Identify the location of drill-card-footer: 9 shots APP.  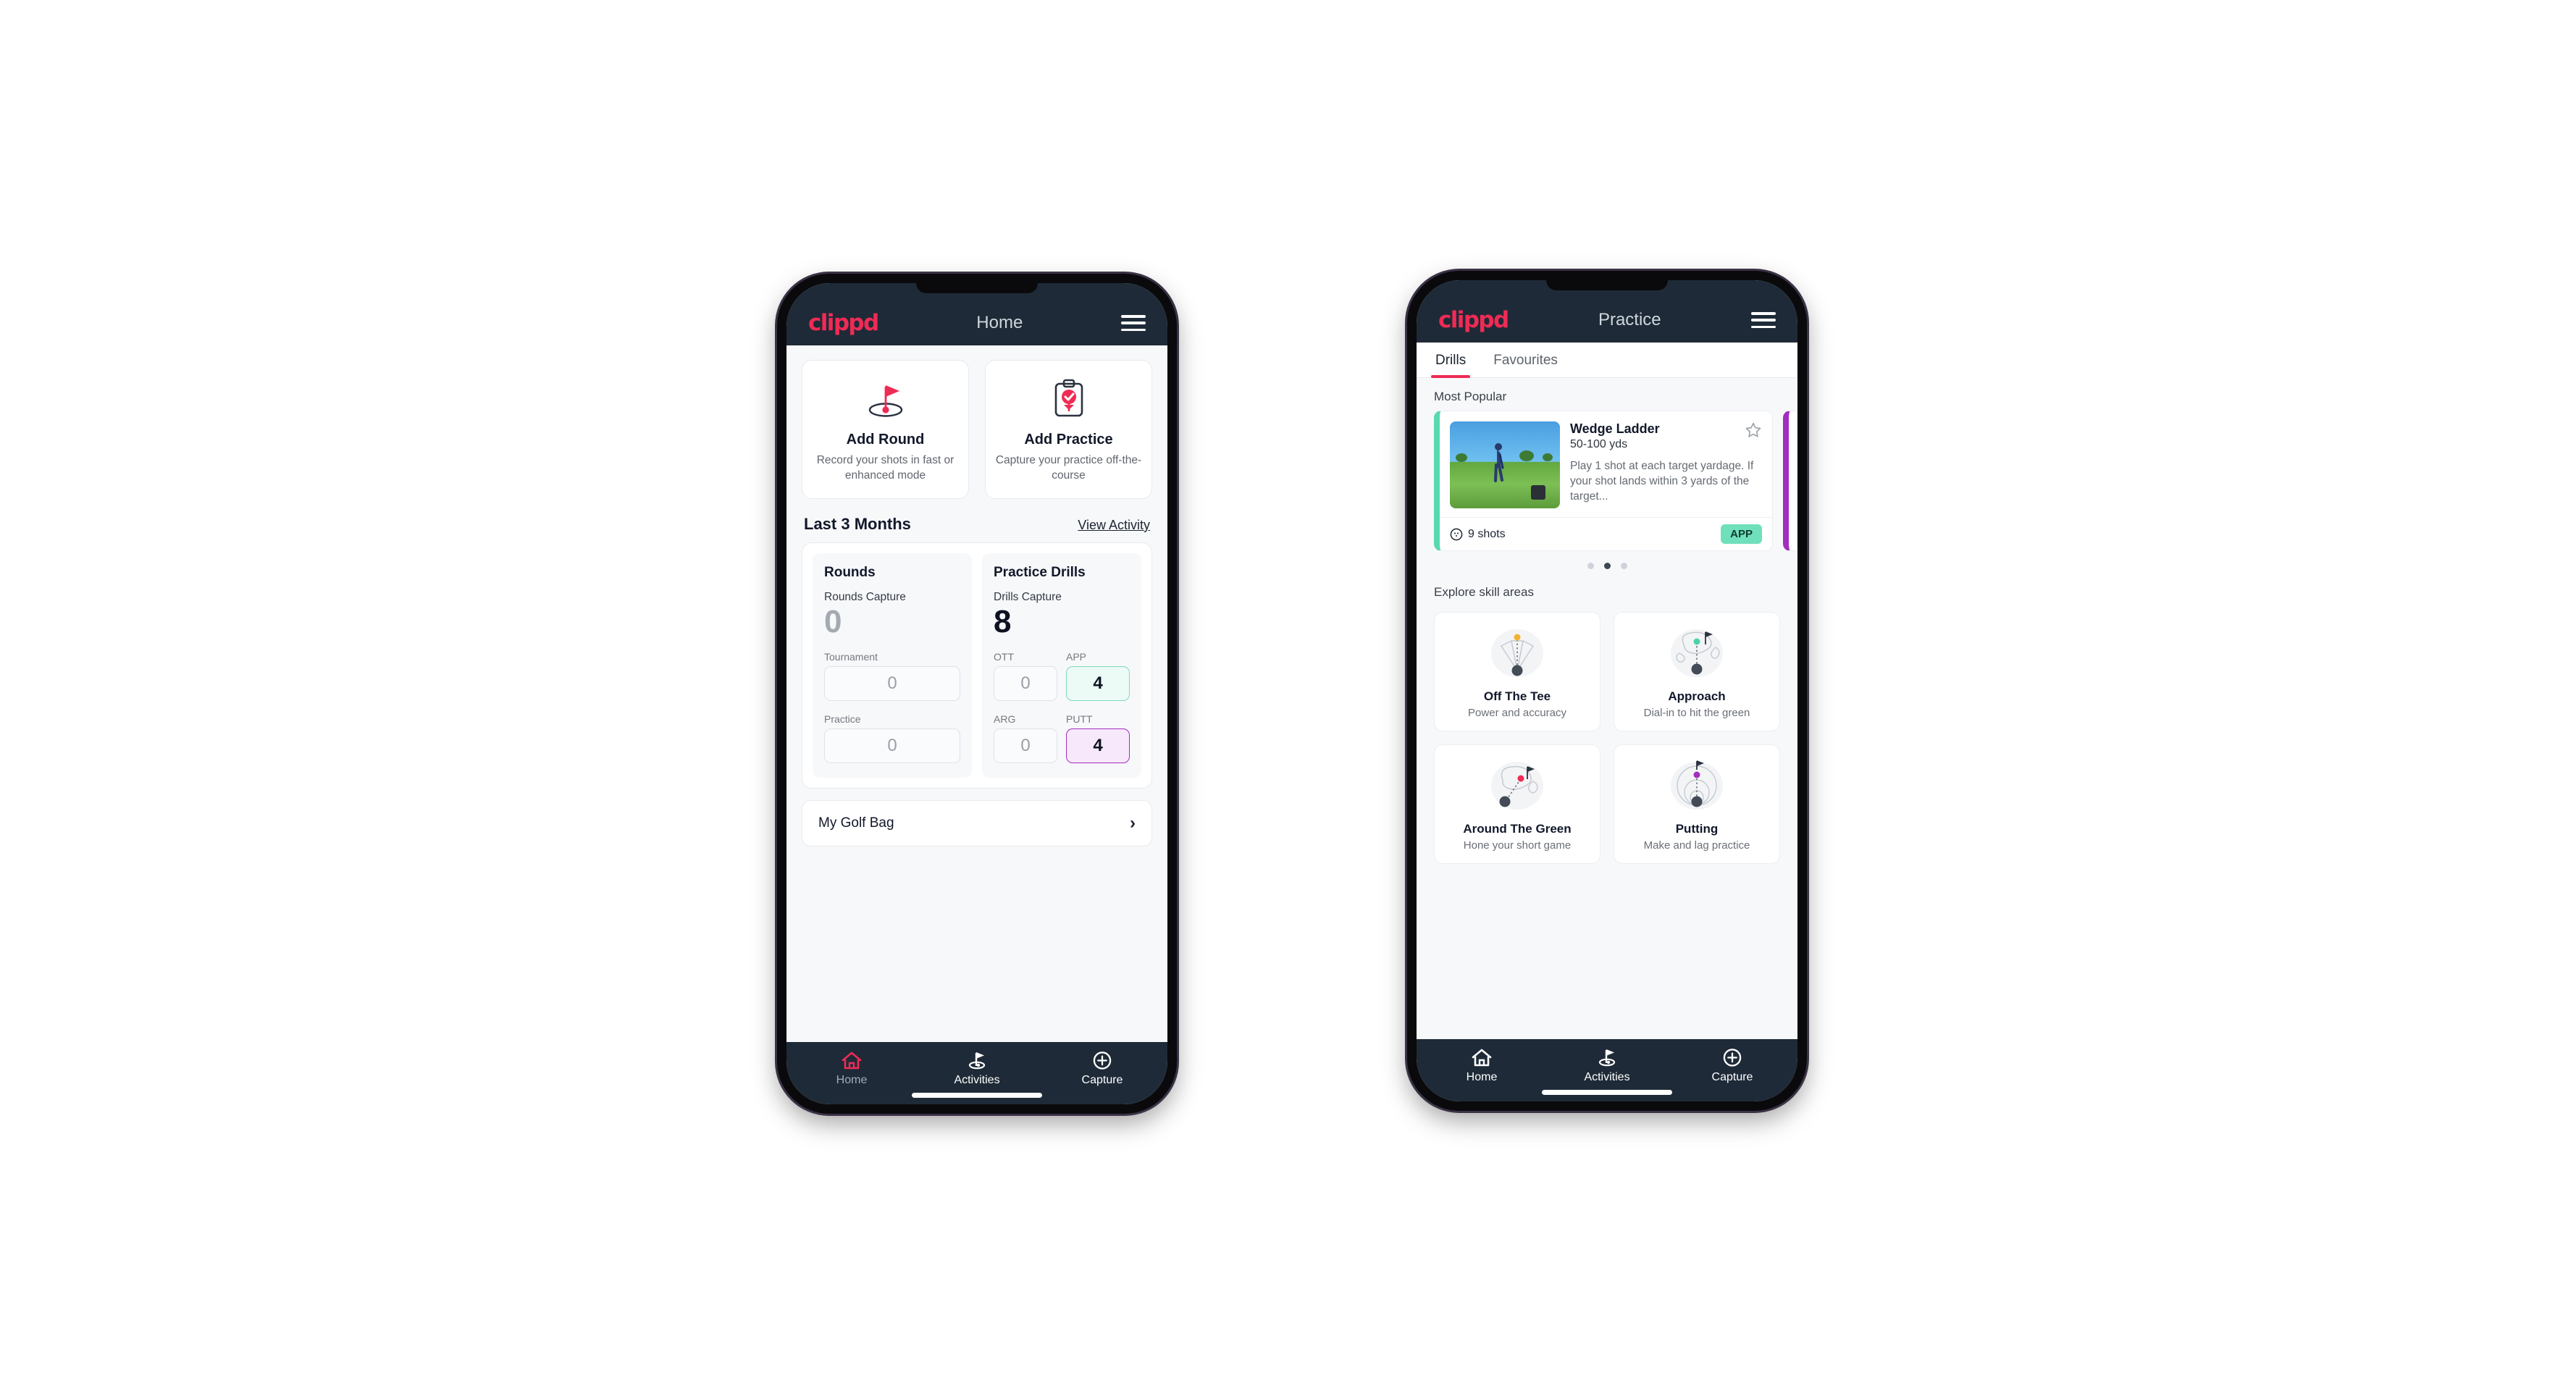
(1606, 533).